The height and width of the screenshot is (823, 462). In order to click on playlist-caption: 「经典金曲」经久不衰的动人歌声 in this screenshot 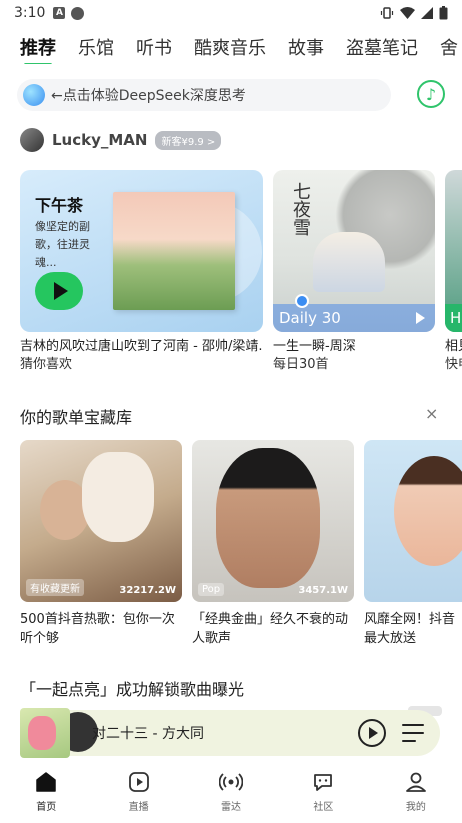, I will do `click(272, 629)`.